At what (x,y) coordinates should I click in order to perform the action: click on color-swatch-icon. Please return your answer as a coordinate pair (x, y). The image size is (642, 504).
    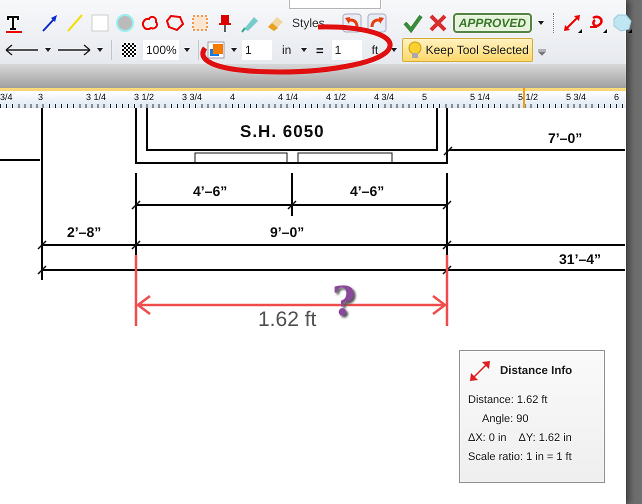
    Looking at the image, I should click on (216, 50).